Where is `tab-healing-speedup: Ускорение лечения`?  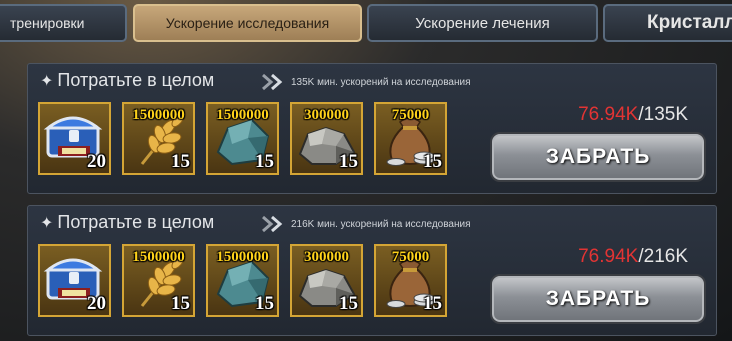 tab-healing-speedup: Ускорение лечения is located at coordinates (482, 23).